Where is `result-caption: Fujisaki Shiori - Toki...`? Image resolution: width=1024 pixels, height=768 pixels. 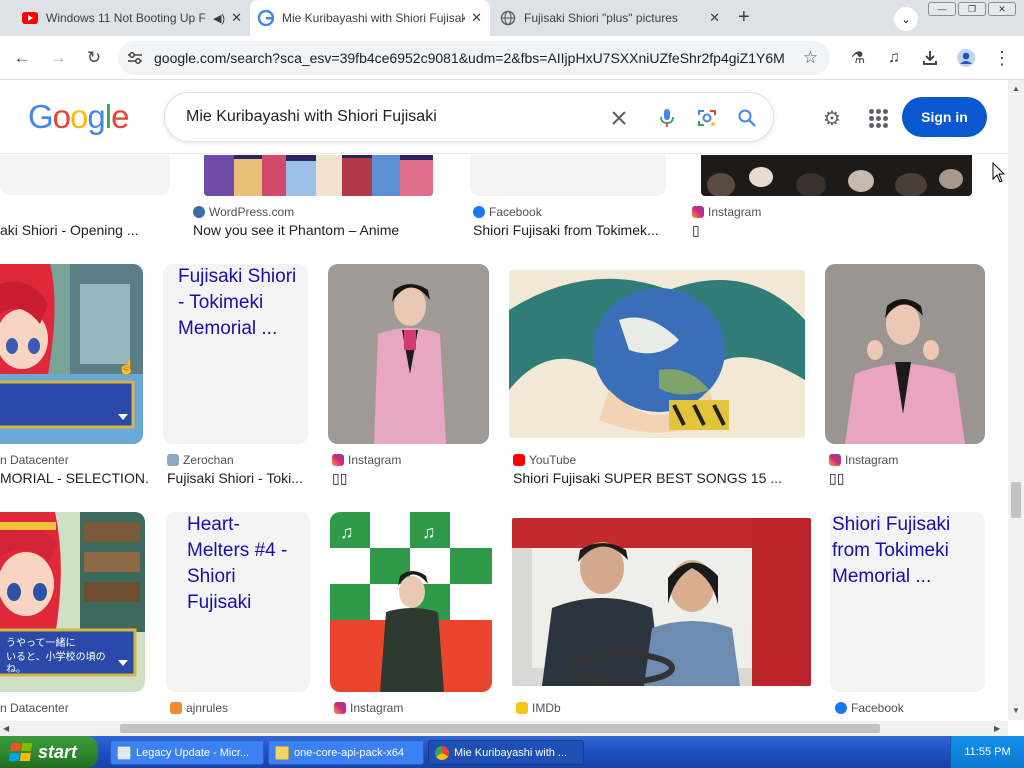
result-caption: Fujisaki Shiori - Toki... is located at coordinates (239, 478).